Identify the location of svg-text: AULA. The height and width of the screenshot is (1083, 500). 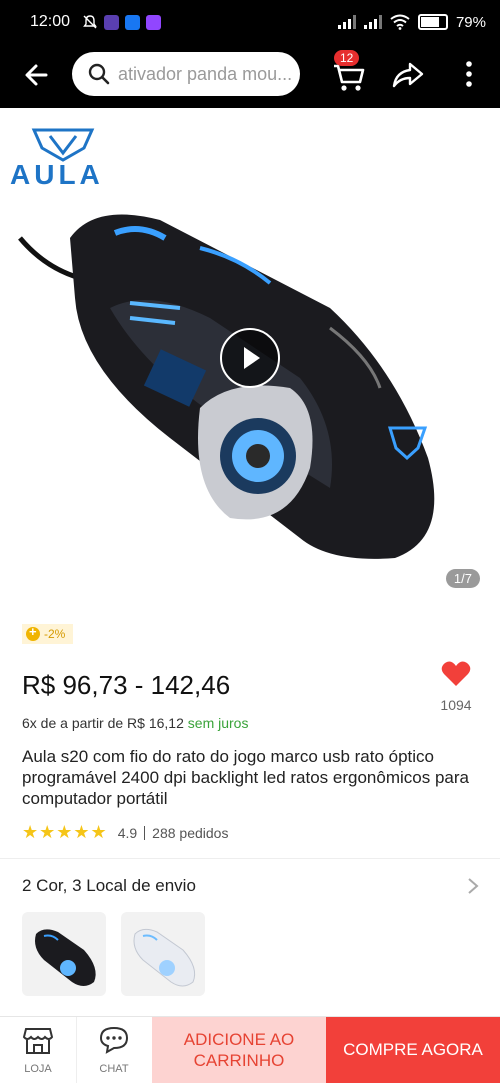
(57, 174).